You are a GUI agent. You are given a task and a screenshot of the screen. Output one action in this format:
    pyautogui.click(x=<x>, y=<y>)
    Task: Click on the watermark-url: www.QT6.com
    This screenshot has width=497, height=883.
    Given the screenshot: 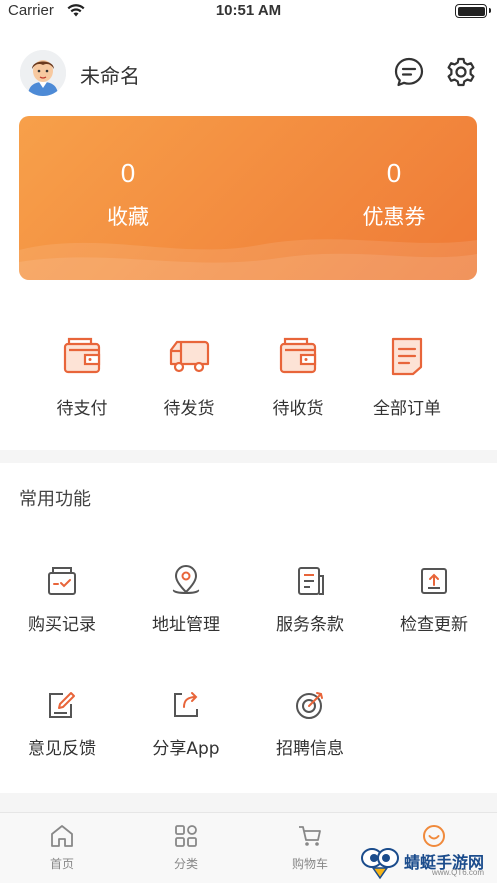 What is the action you would take?
    pyautogui.click(x=458, y=872)
    